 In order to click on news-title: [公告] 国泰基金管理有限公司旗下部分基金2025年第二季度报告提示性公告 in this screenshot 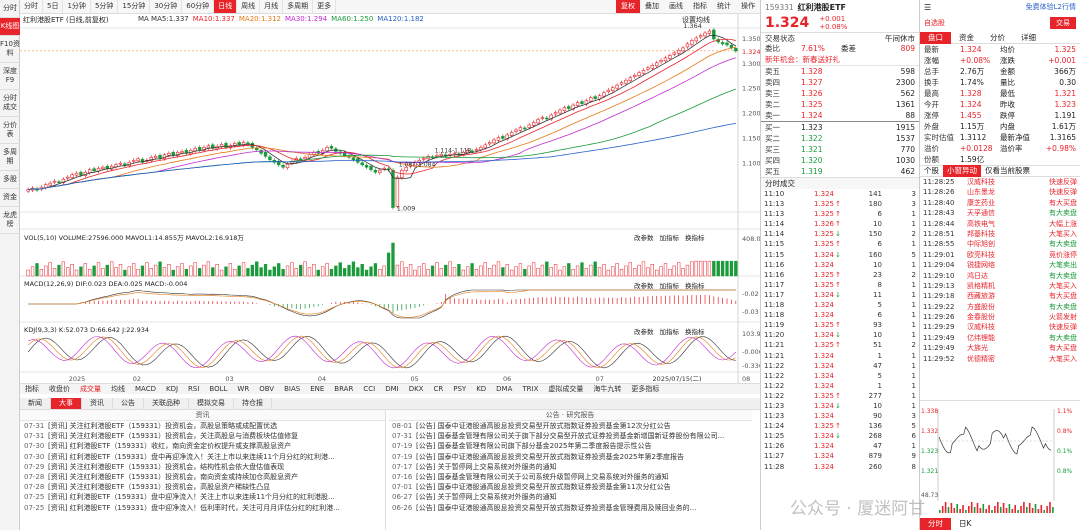, I will do `click(534, 446)`.